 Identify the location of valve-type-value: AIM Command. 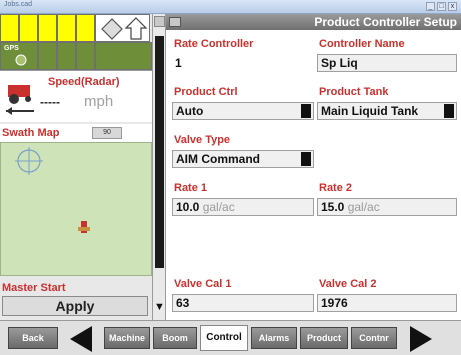
(218, 159).